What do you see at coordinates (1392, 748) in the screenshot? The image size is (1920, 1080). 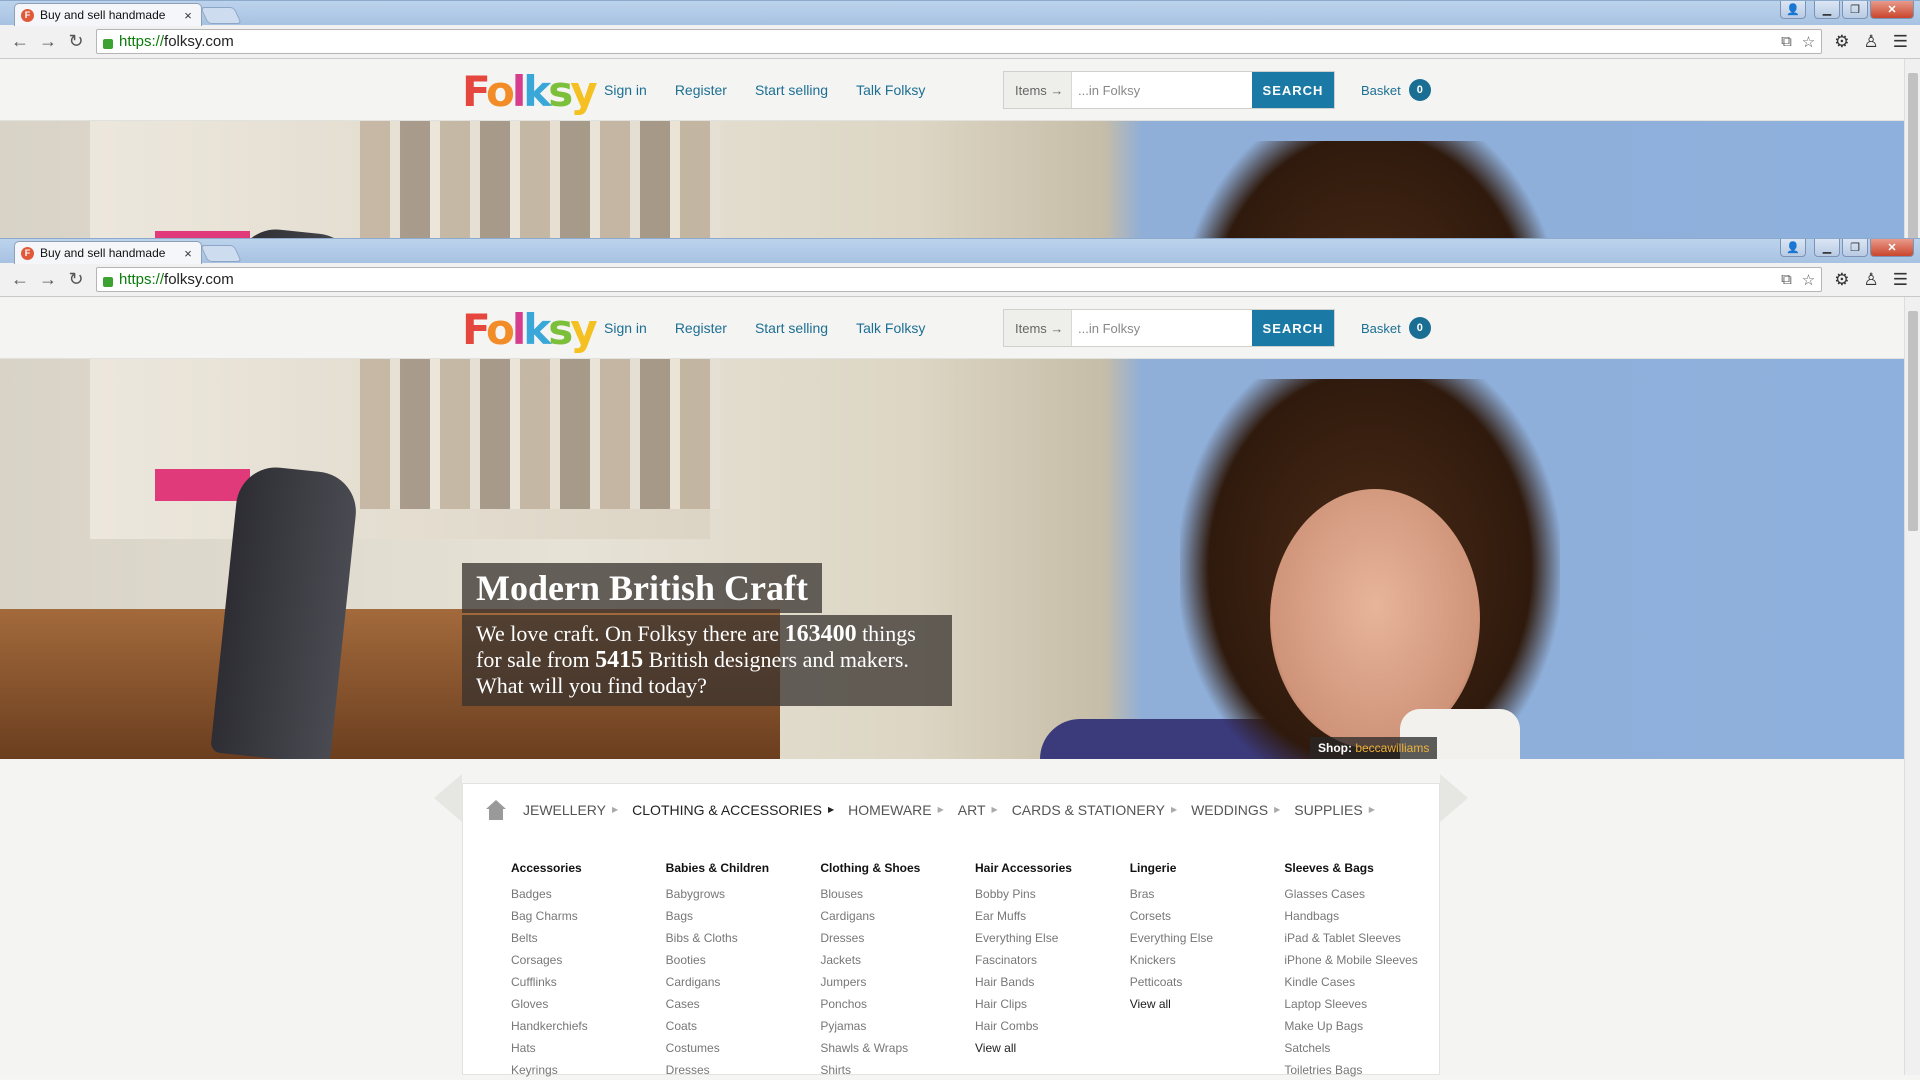 I see `shop-credit-link: beccawilliams` at bounding box center [1392, 748].